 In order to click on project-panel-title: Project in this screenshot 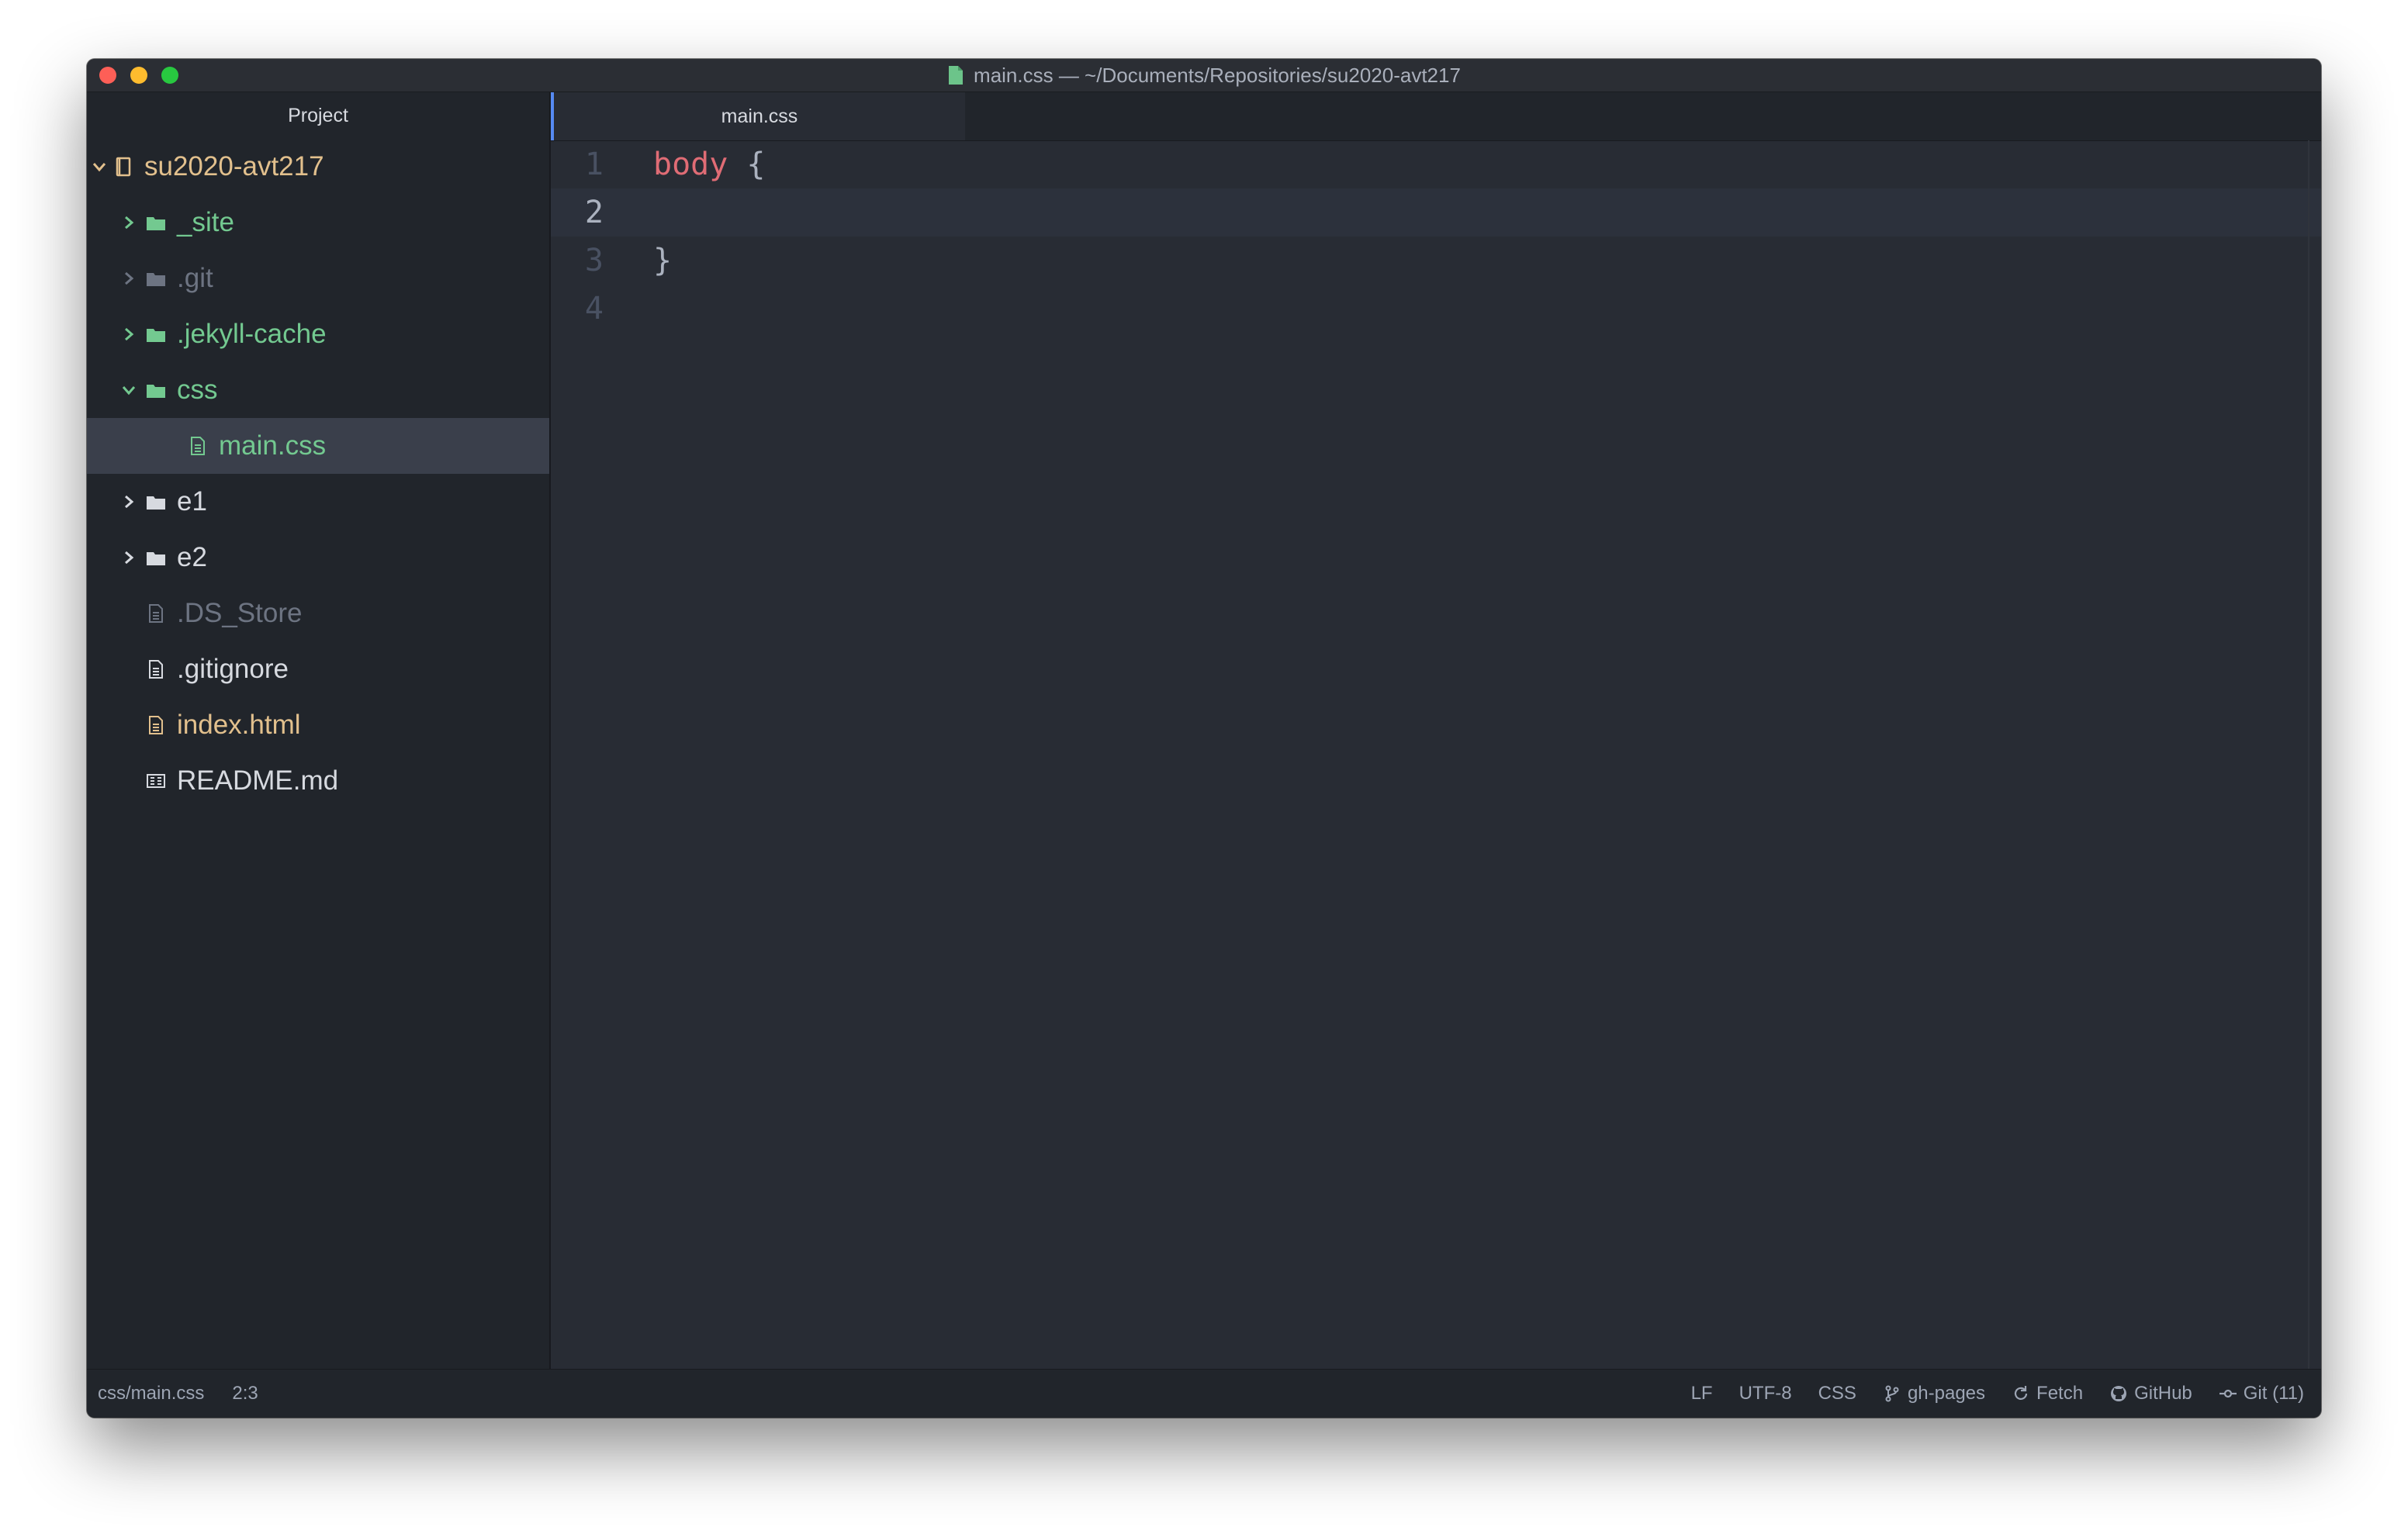, I will do `click(318, 115)`.